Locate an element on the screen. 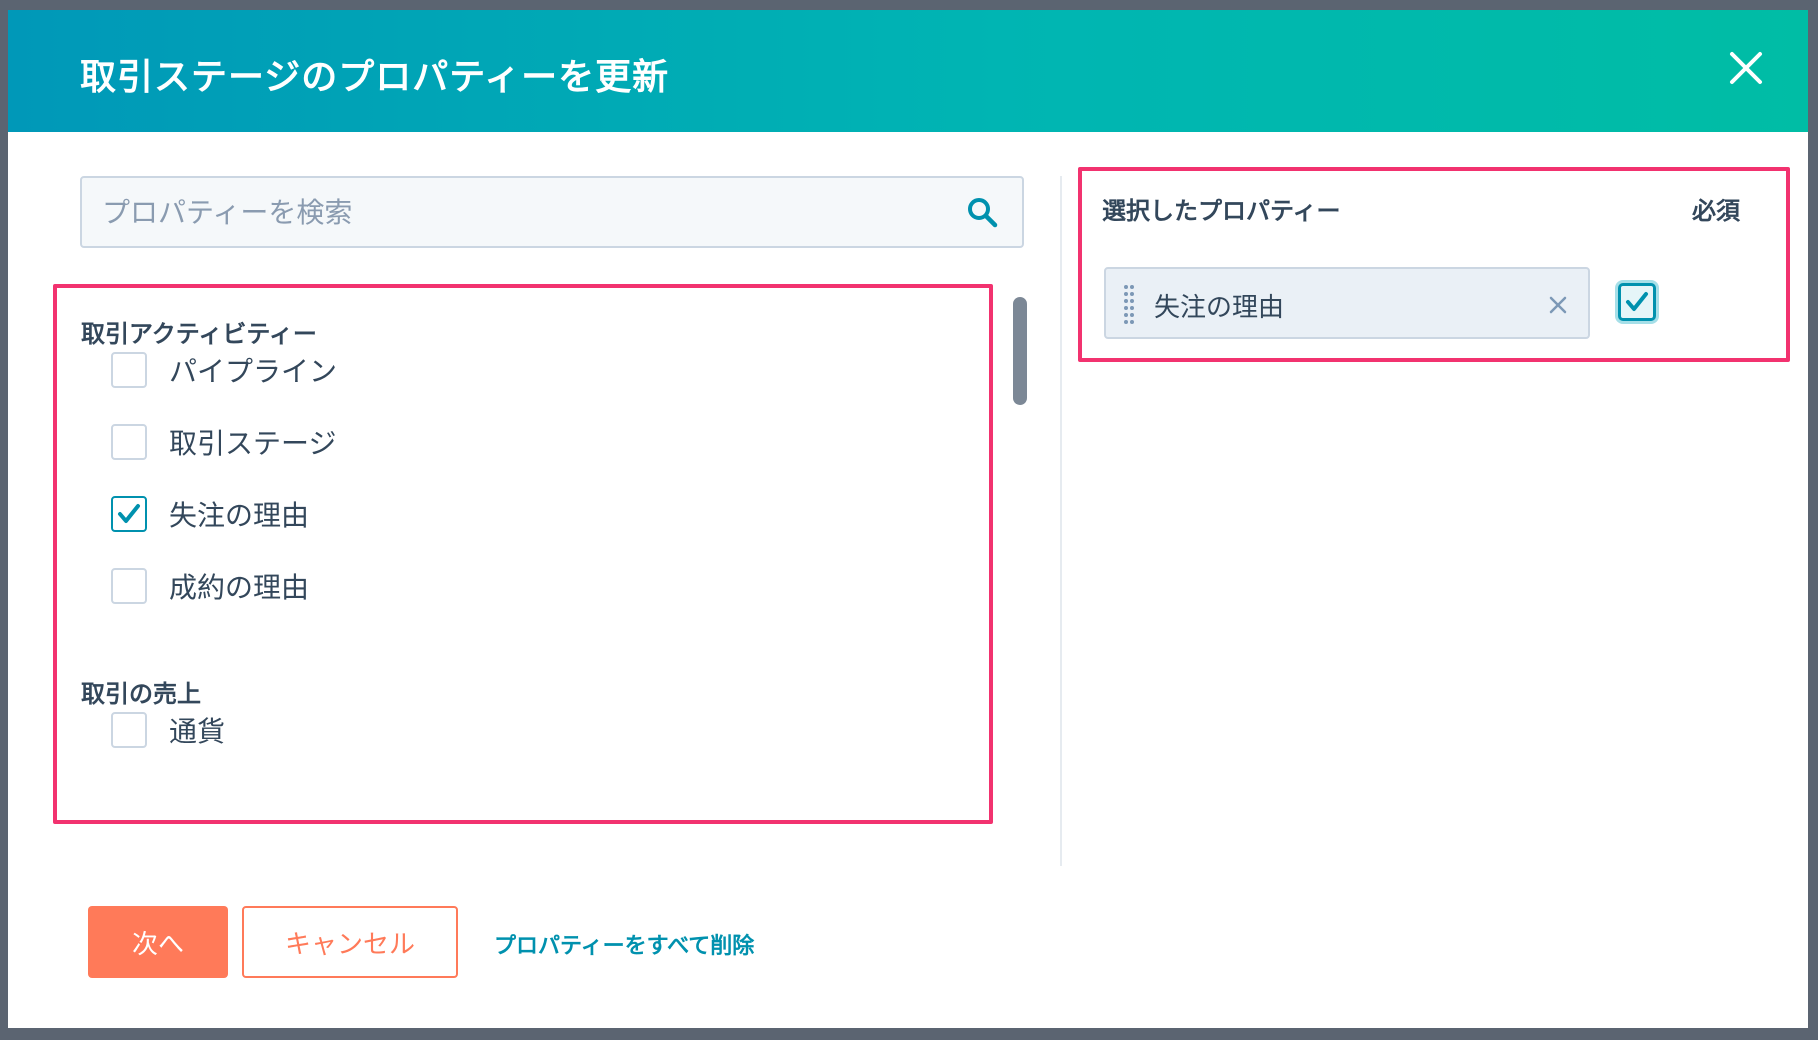 Image resolution: width=1818 pixels, height=1040 pixels. column-divider is located at coordinates (1061, 521).